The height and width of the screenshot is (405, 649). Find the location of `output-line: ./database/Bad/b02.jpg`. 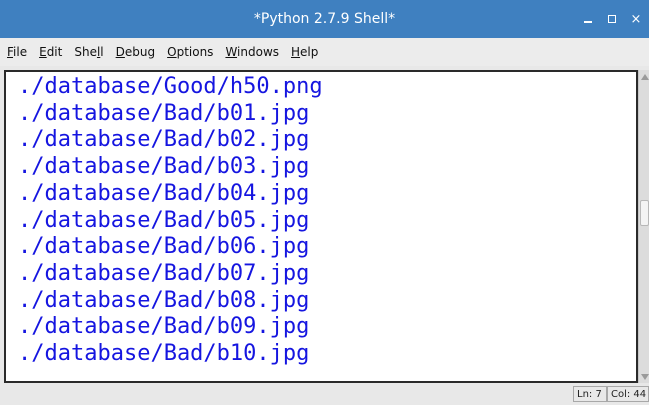

output-line: ./database/Bad/b02.jpg is located at coordinates (164, 140).